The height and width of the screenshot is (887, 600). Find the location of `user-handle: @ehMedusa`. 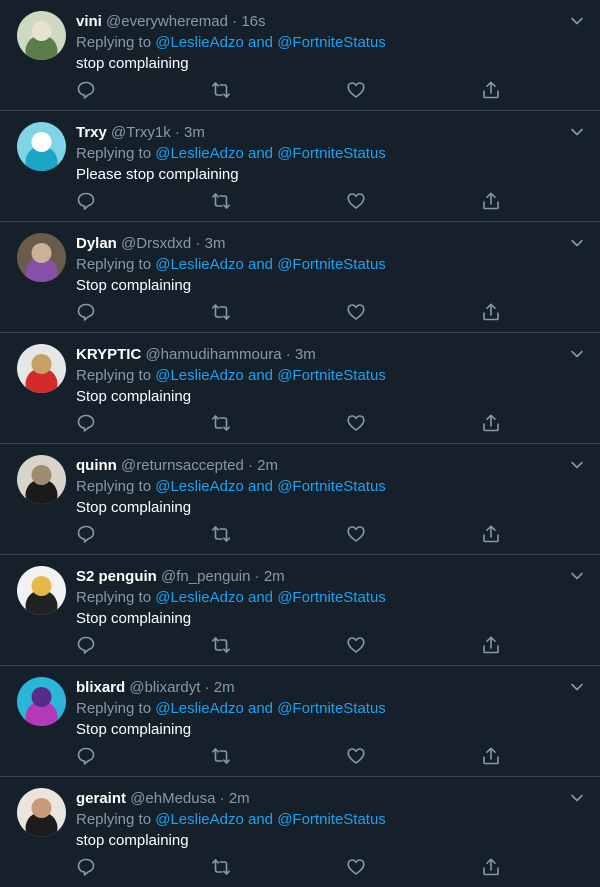

user-handle: @ehMedusa is located at coordinates (172, 798).